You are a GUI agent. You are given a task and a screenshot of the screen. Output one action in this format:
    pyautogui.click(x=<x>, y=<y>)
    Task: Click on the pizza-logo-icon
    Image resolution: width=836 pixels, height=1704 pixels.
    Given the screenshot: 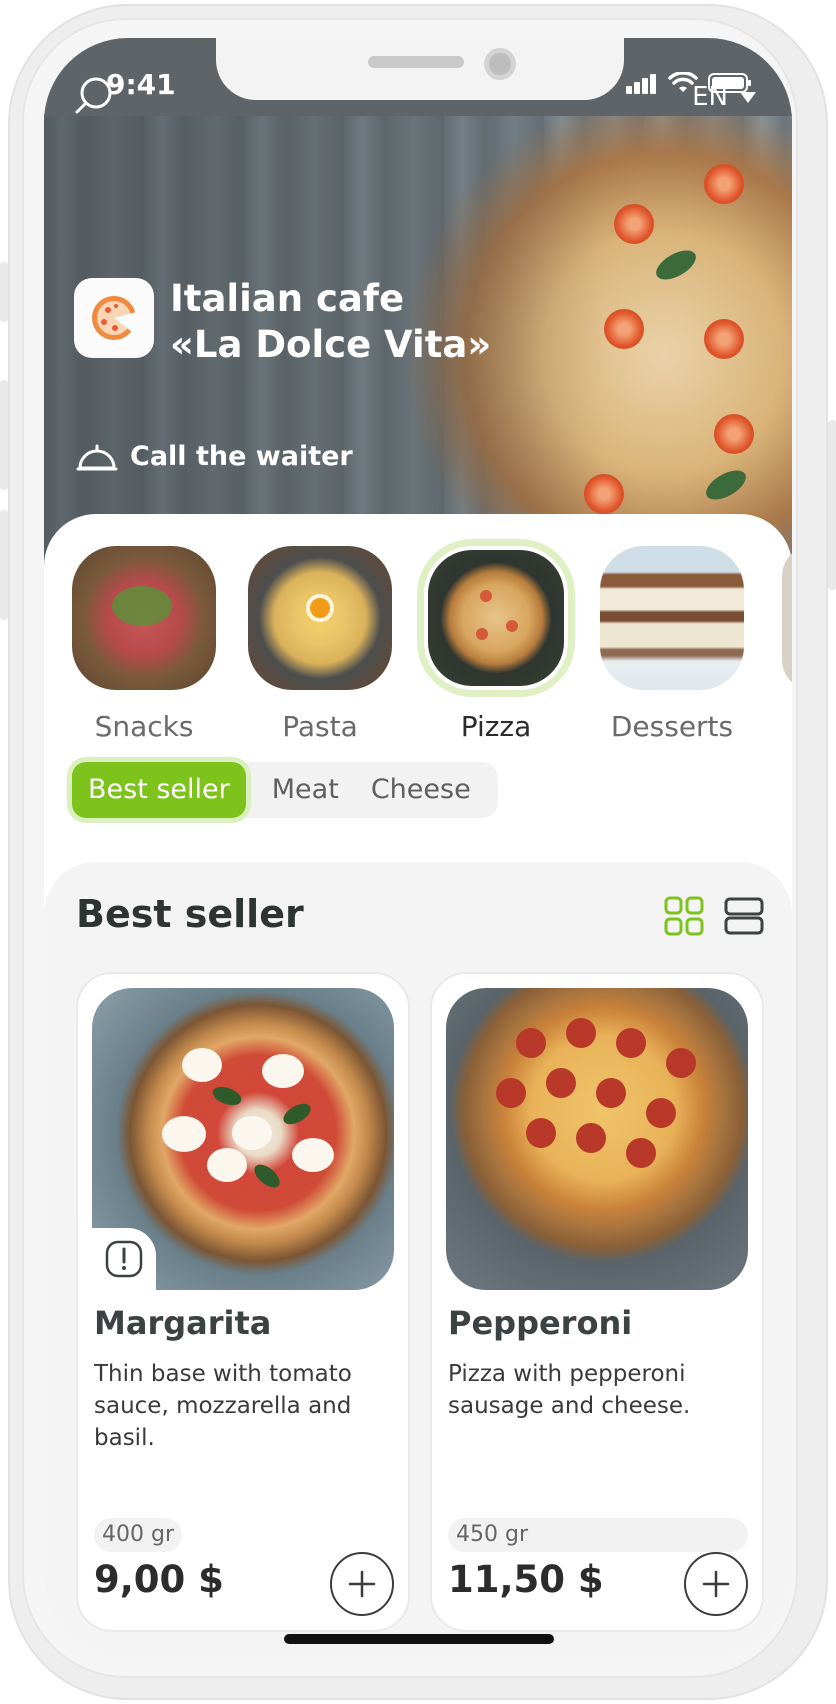 What is the action you would take?
    pyautogui.click(x=114, y=318)
    